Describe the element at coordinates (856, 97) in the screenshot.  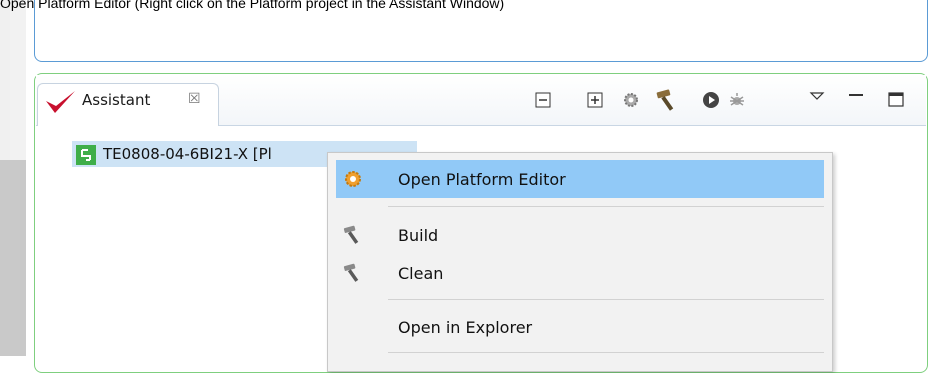
I see `minimize-icon` at that location.